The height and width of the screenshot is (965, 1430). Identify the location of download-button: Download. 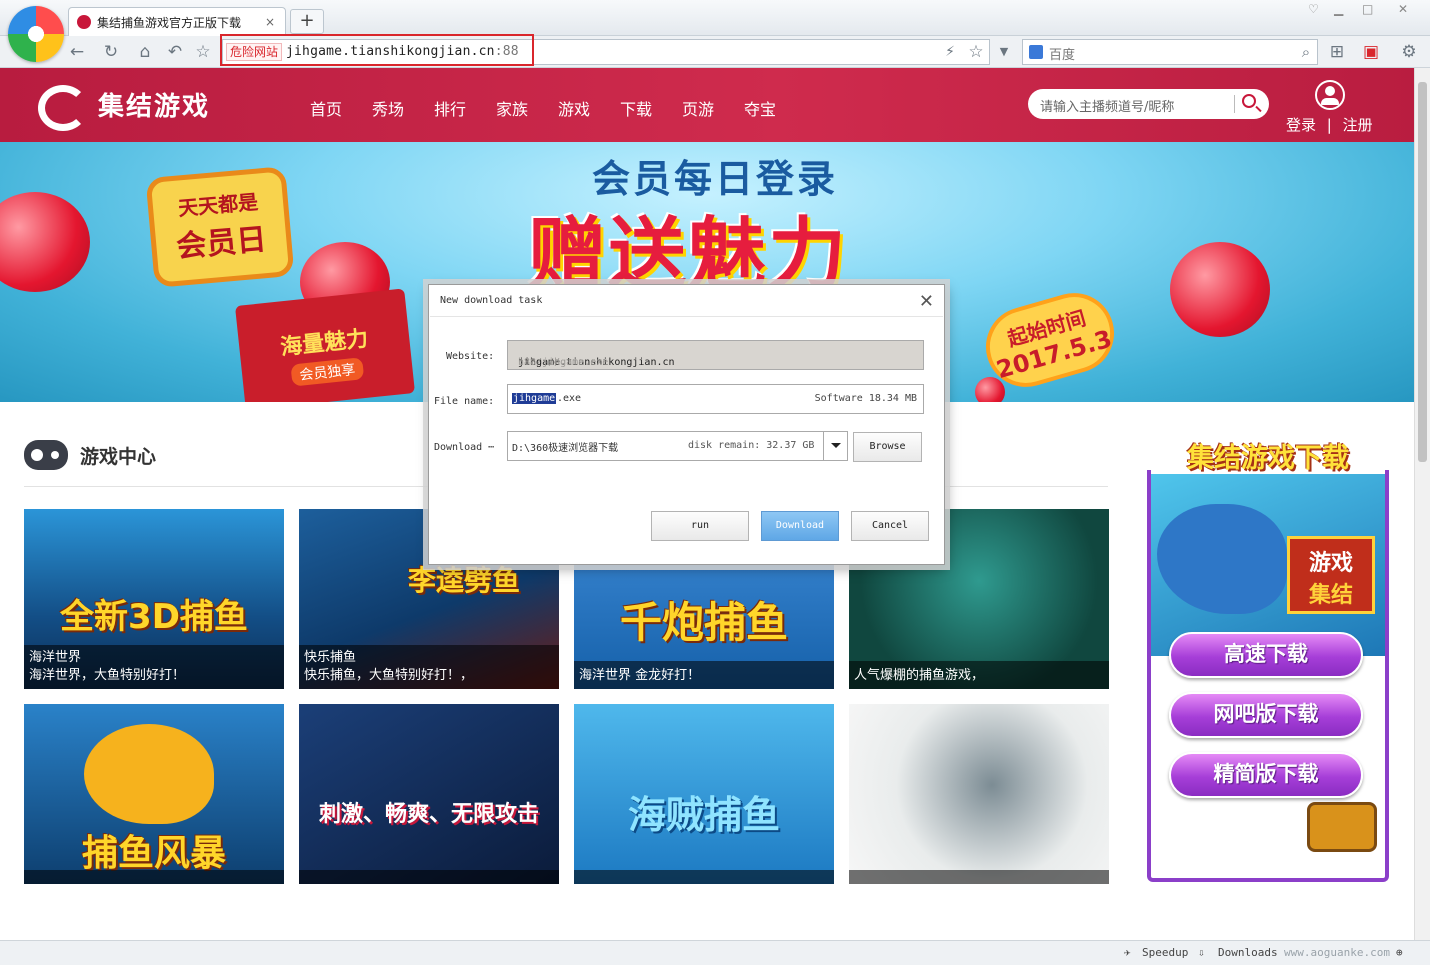
(800, 526).